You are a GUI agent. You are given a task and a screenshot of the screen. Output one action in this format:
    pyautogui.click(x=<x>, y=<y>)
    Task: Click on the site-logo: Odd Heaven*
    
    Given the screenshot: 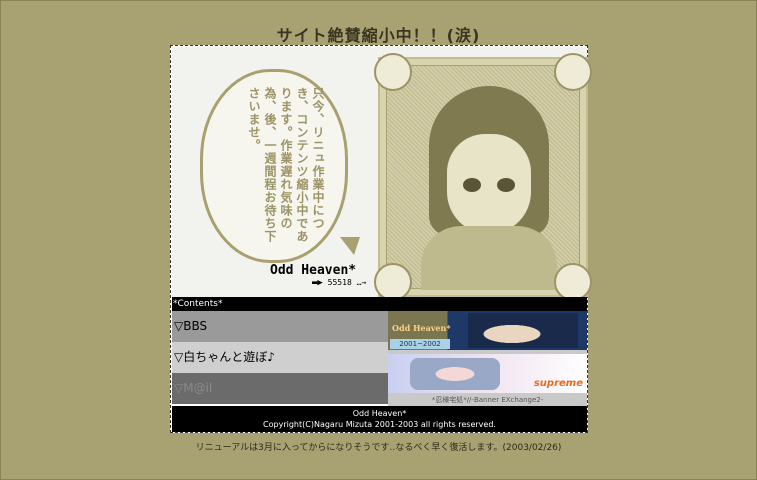 What is the action you would take?
    pyautogui.click(x=313, y=270)
    